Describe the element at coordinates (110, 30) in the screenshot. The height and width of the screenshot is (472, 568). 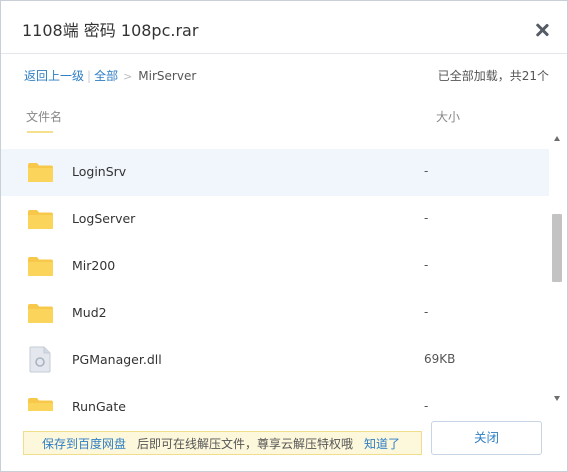
I see `dialog-title: 1108端 密码 108pc.rar` at that location.